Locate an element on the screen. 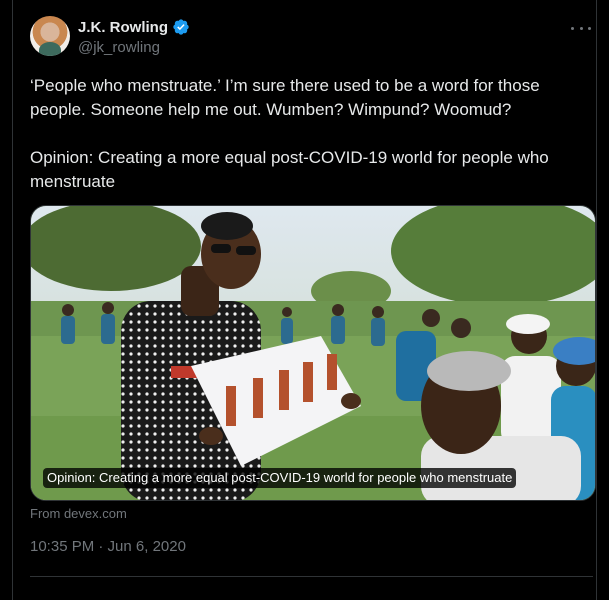  tweet-timestamp: 10:35 PM · Jun 6, 2020 is located at coordinates (108, 546).